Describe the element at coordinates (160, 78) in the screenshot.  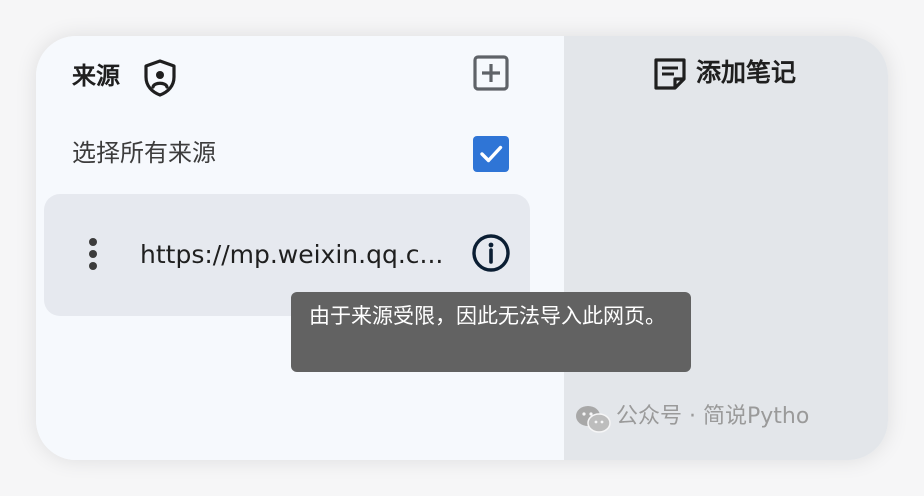
I see `shield-icon` at that location.